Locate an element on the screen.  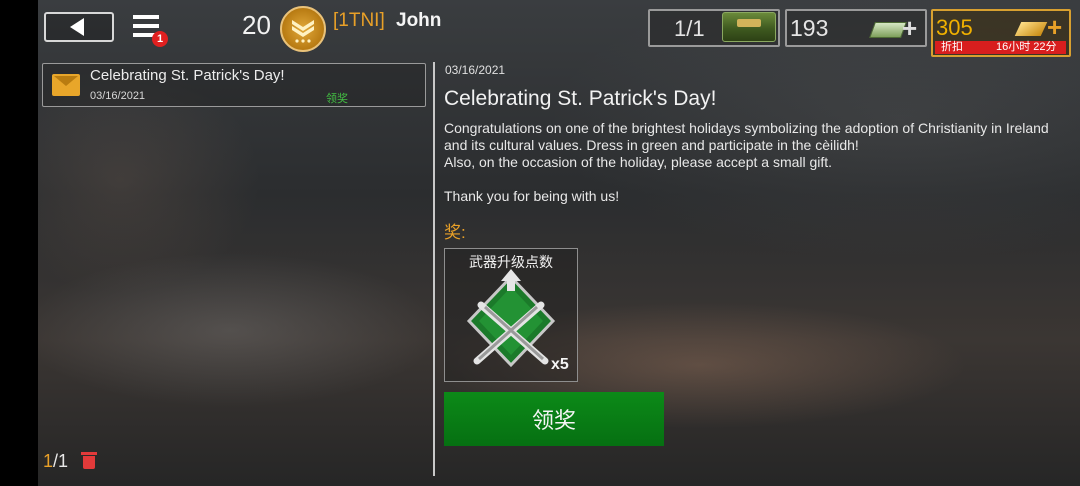
menu-icon-bar is located at coordinates (146, 26).